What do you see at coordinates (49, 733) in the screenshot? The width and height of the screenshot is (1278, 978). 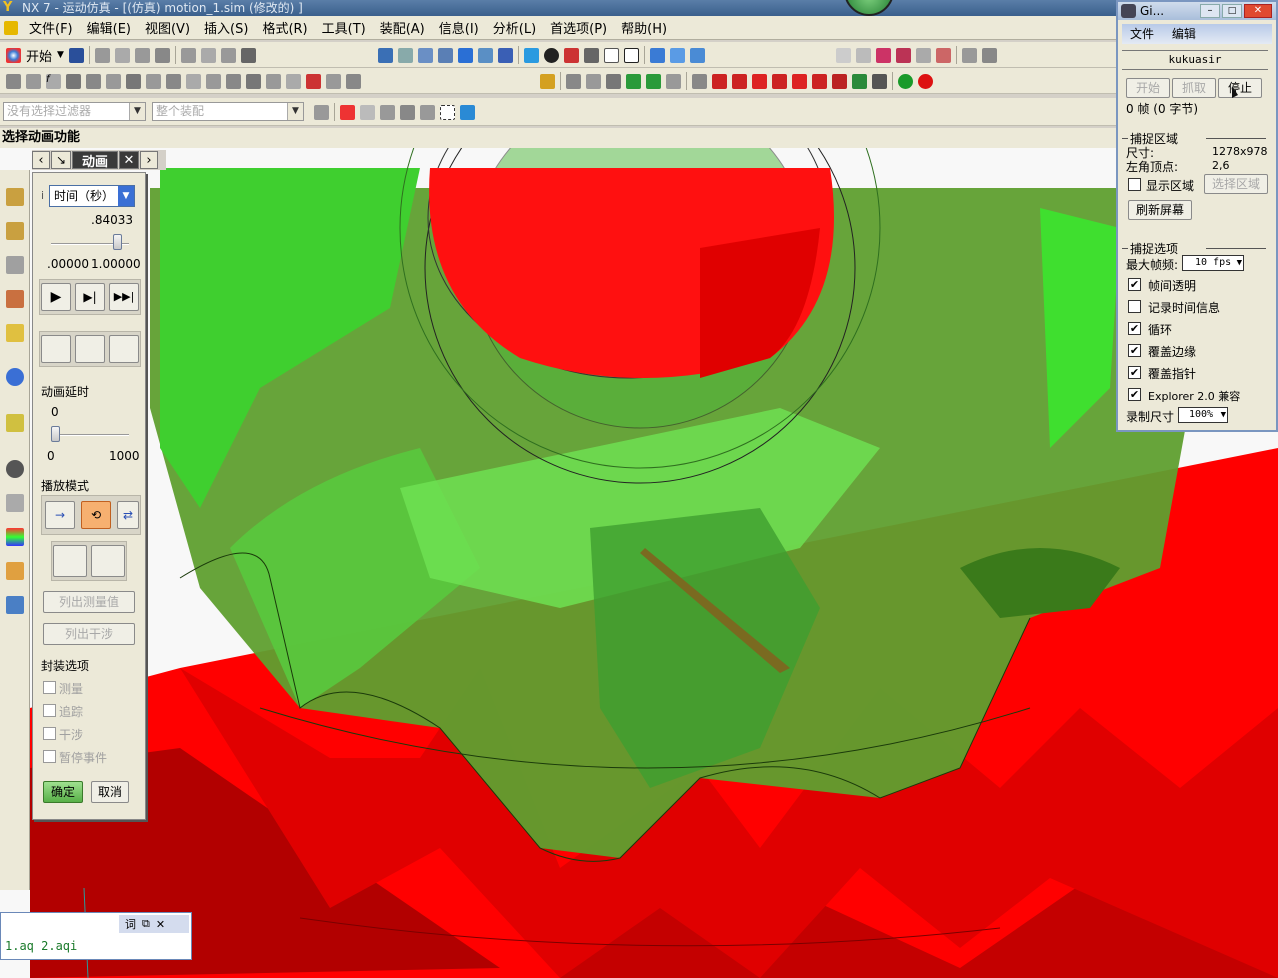 I see `interference-checkbox` at bounding box center [49, 733].